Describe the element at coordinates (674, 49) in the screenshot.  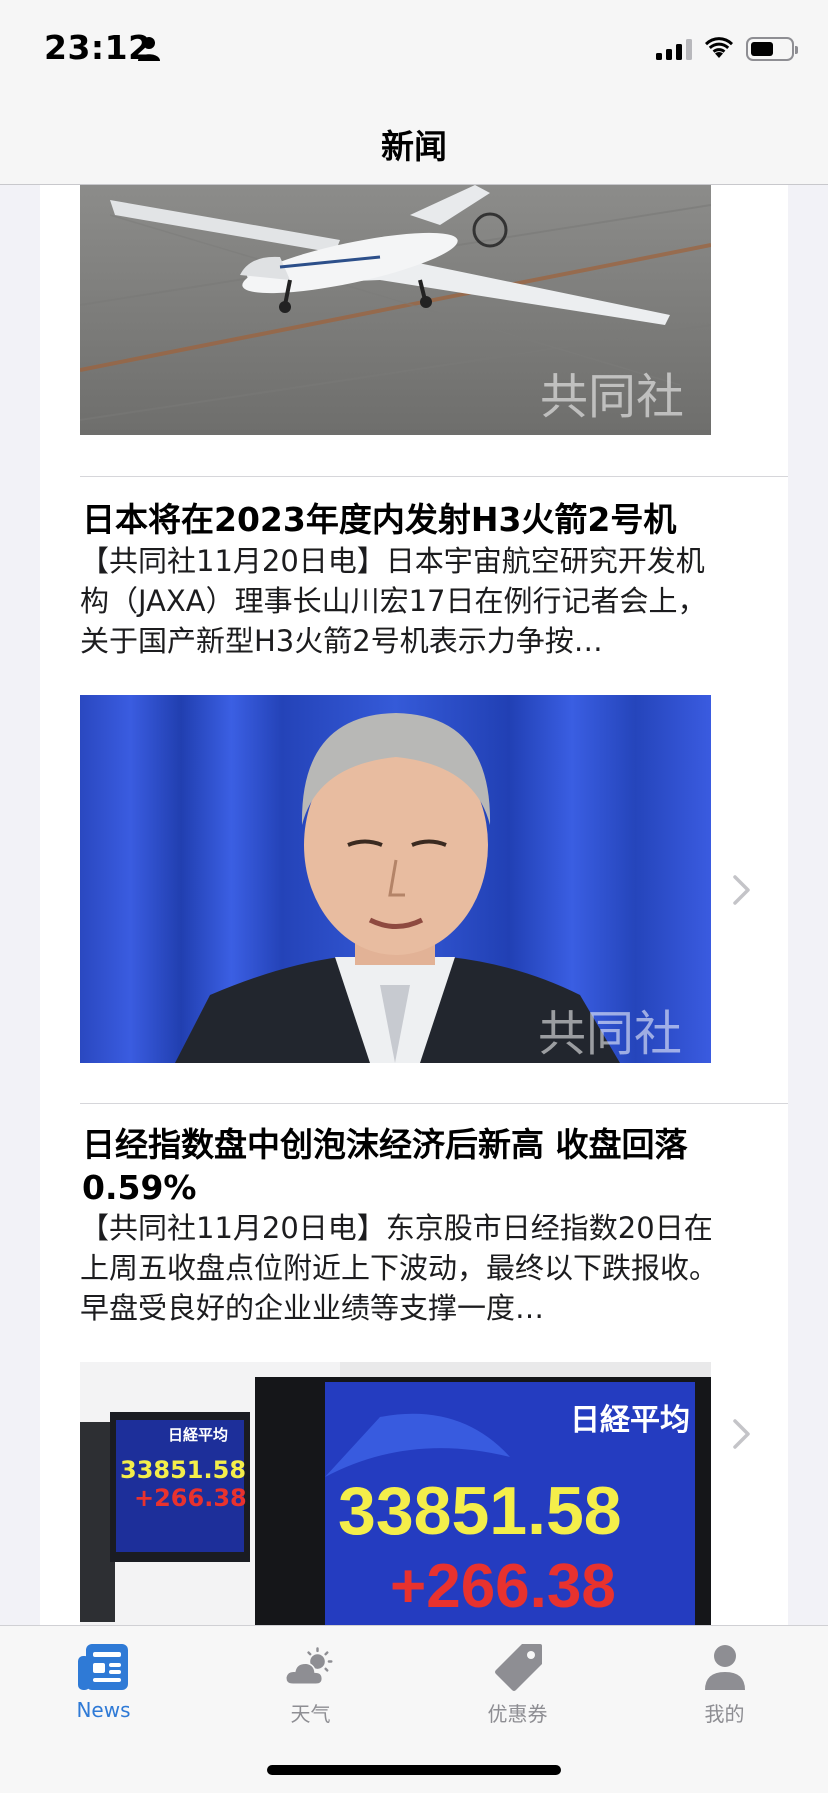
I see `cellular-signal-icon` at that location.